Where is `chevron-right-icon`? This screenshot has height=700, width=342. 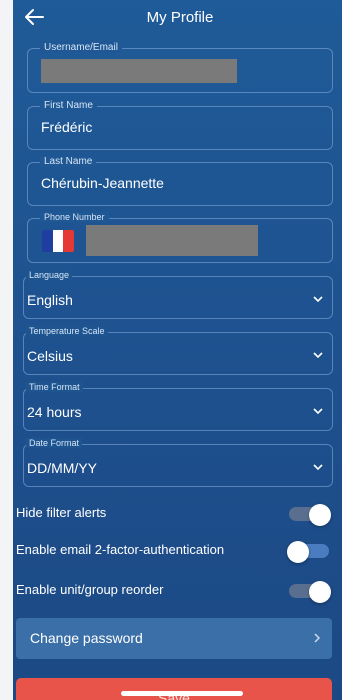 chevron-right-icon is located at coordinates (317, 638).